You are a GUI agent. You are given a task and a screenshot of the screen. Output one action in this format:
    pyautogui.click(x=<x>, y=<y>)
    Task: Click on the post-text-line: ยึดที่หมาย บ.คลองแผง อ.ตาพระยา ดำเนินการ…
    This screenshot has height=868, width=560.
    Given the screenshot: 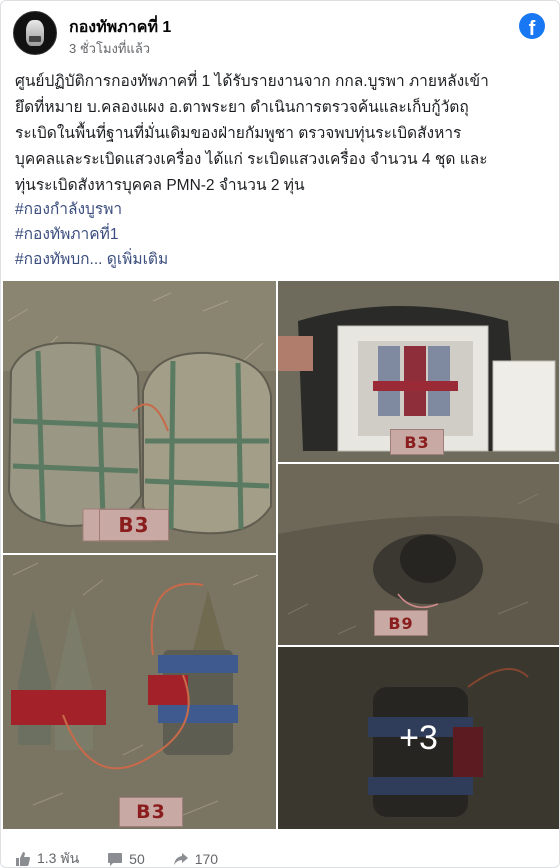 What is the action you would take?
    pyautogui.click(x=242, y=107)
    